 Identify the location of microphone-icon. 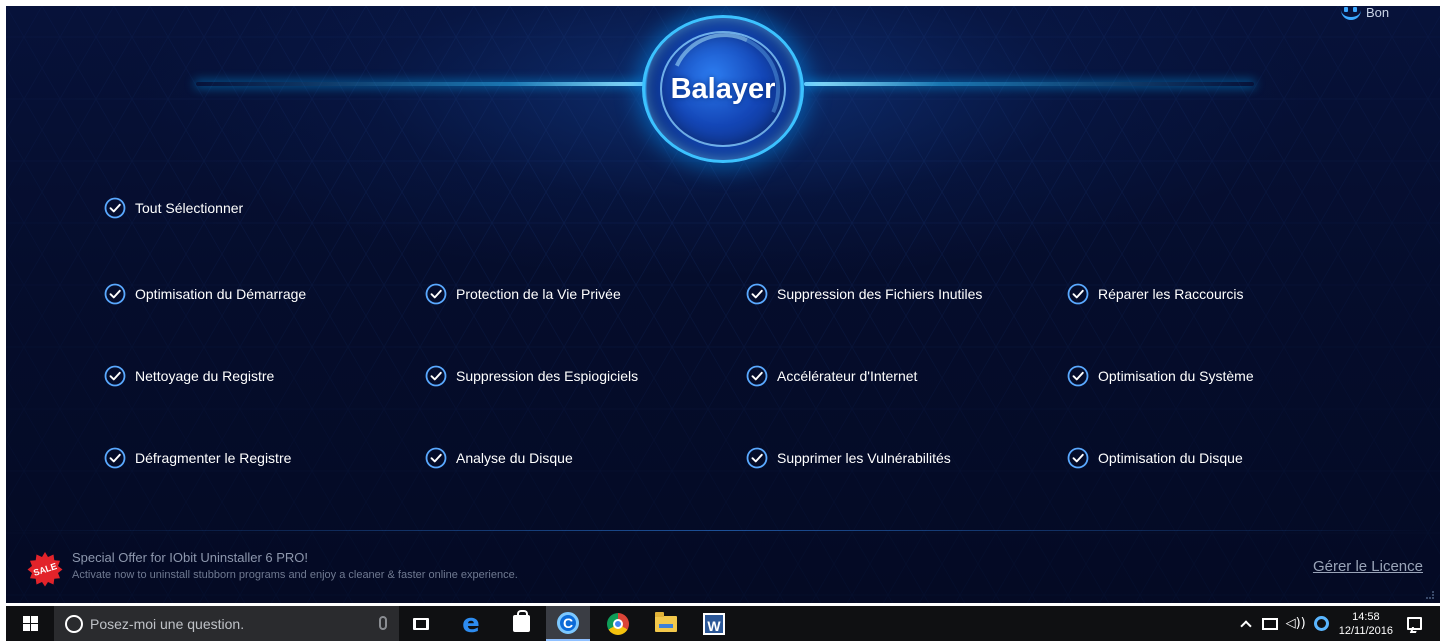
(383, 623).